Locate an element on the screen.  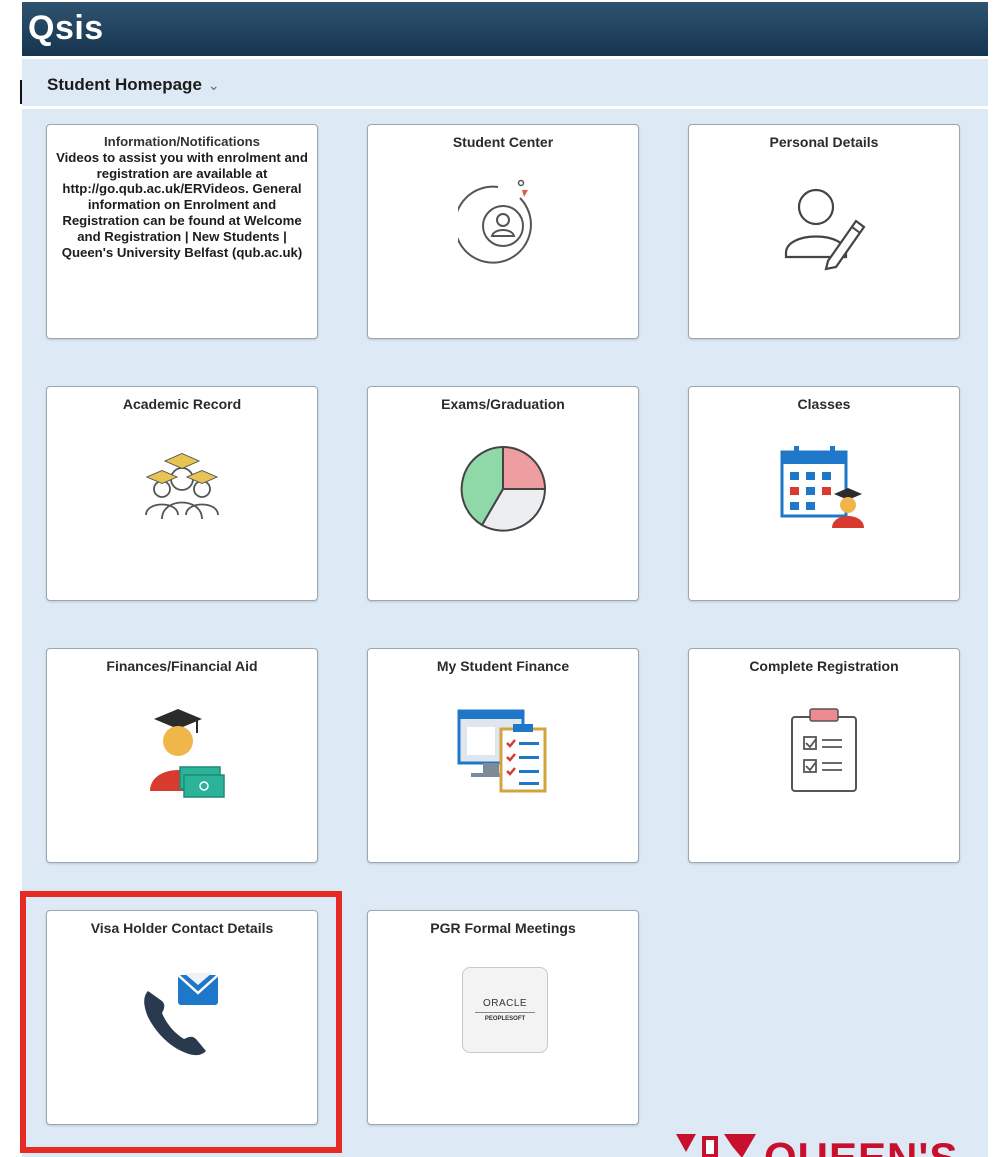
tile-complete-registration: Complete Registration is located at coordinates (824, 755).